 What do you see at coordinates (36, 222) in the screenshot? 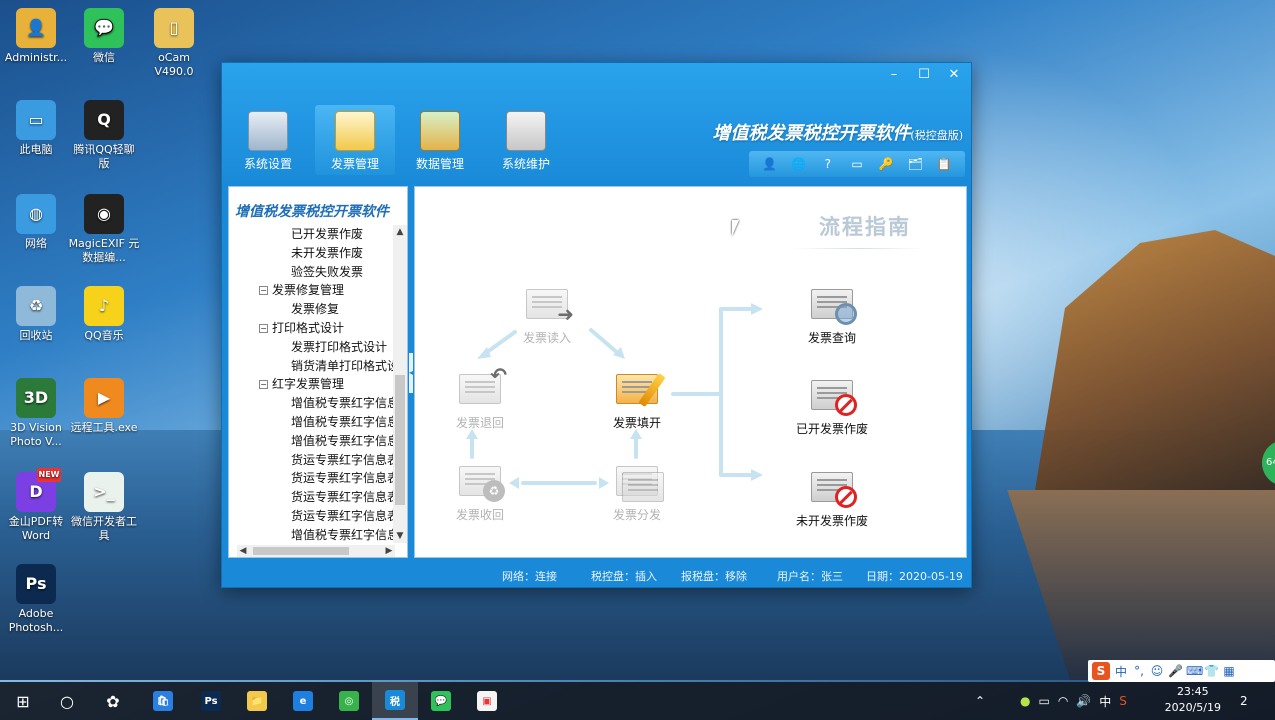
I see `desktop-icon: ◍ 网络` at bounding box center [36, 222].